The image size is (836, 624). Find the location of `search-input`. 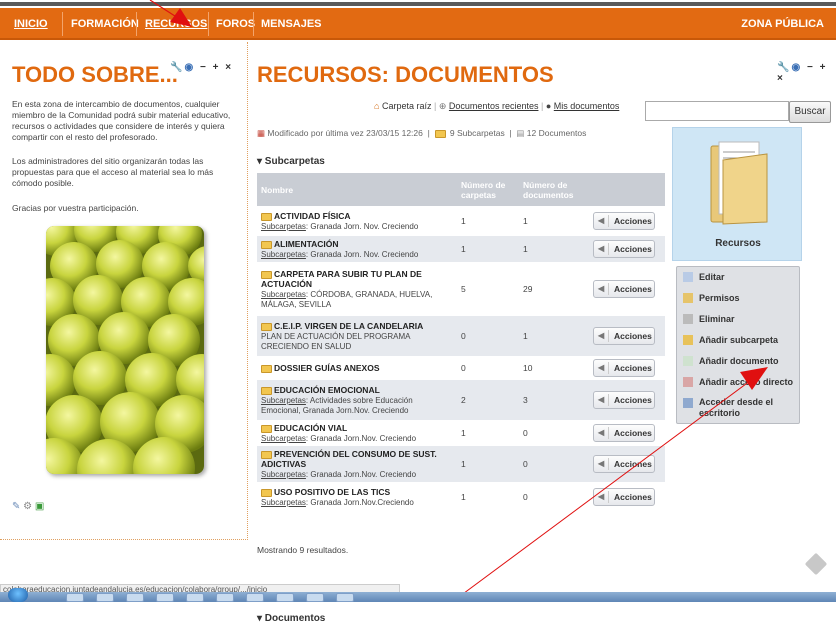

search-input is located at coordinates (717, 111).